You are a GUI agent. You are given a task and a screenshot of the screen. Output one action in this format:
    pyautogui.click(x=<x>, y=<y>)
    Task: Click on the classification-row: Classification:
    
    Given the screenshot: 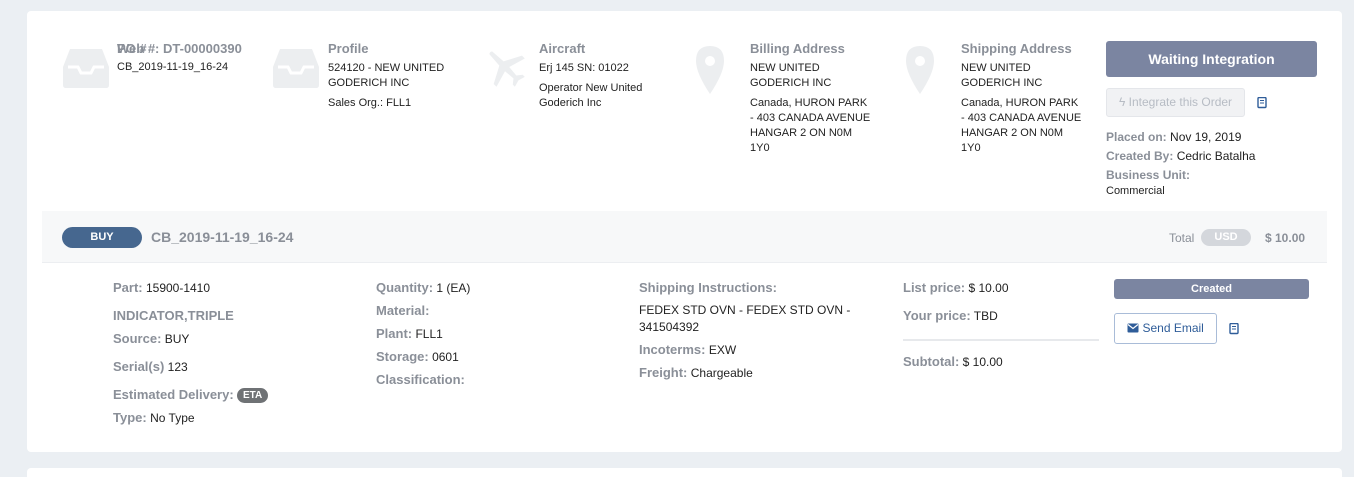 What is the action you would take?
    pyautogui.click(x=420, y=379)
    